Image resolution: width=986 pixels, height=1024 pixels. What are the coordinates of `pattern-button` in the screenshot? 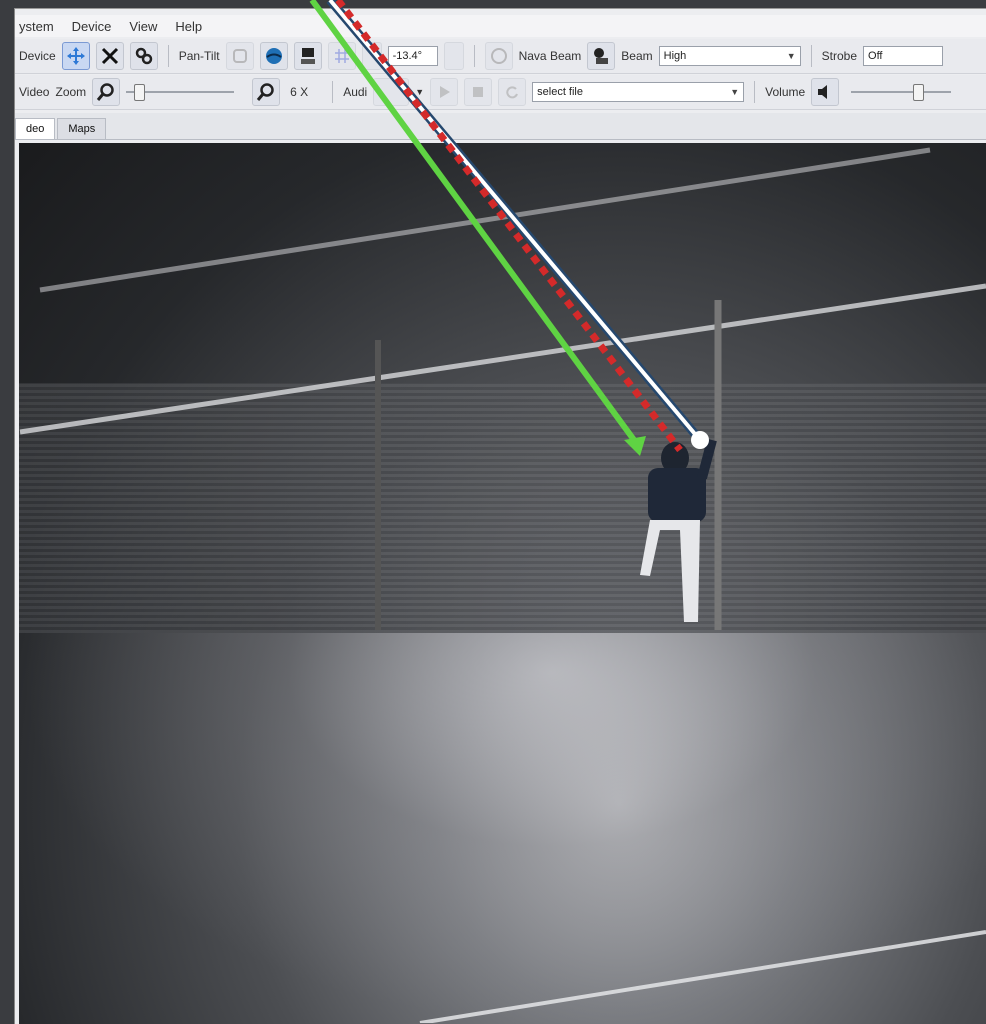 It's located at (341, 56).